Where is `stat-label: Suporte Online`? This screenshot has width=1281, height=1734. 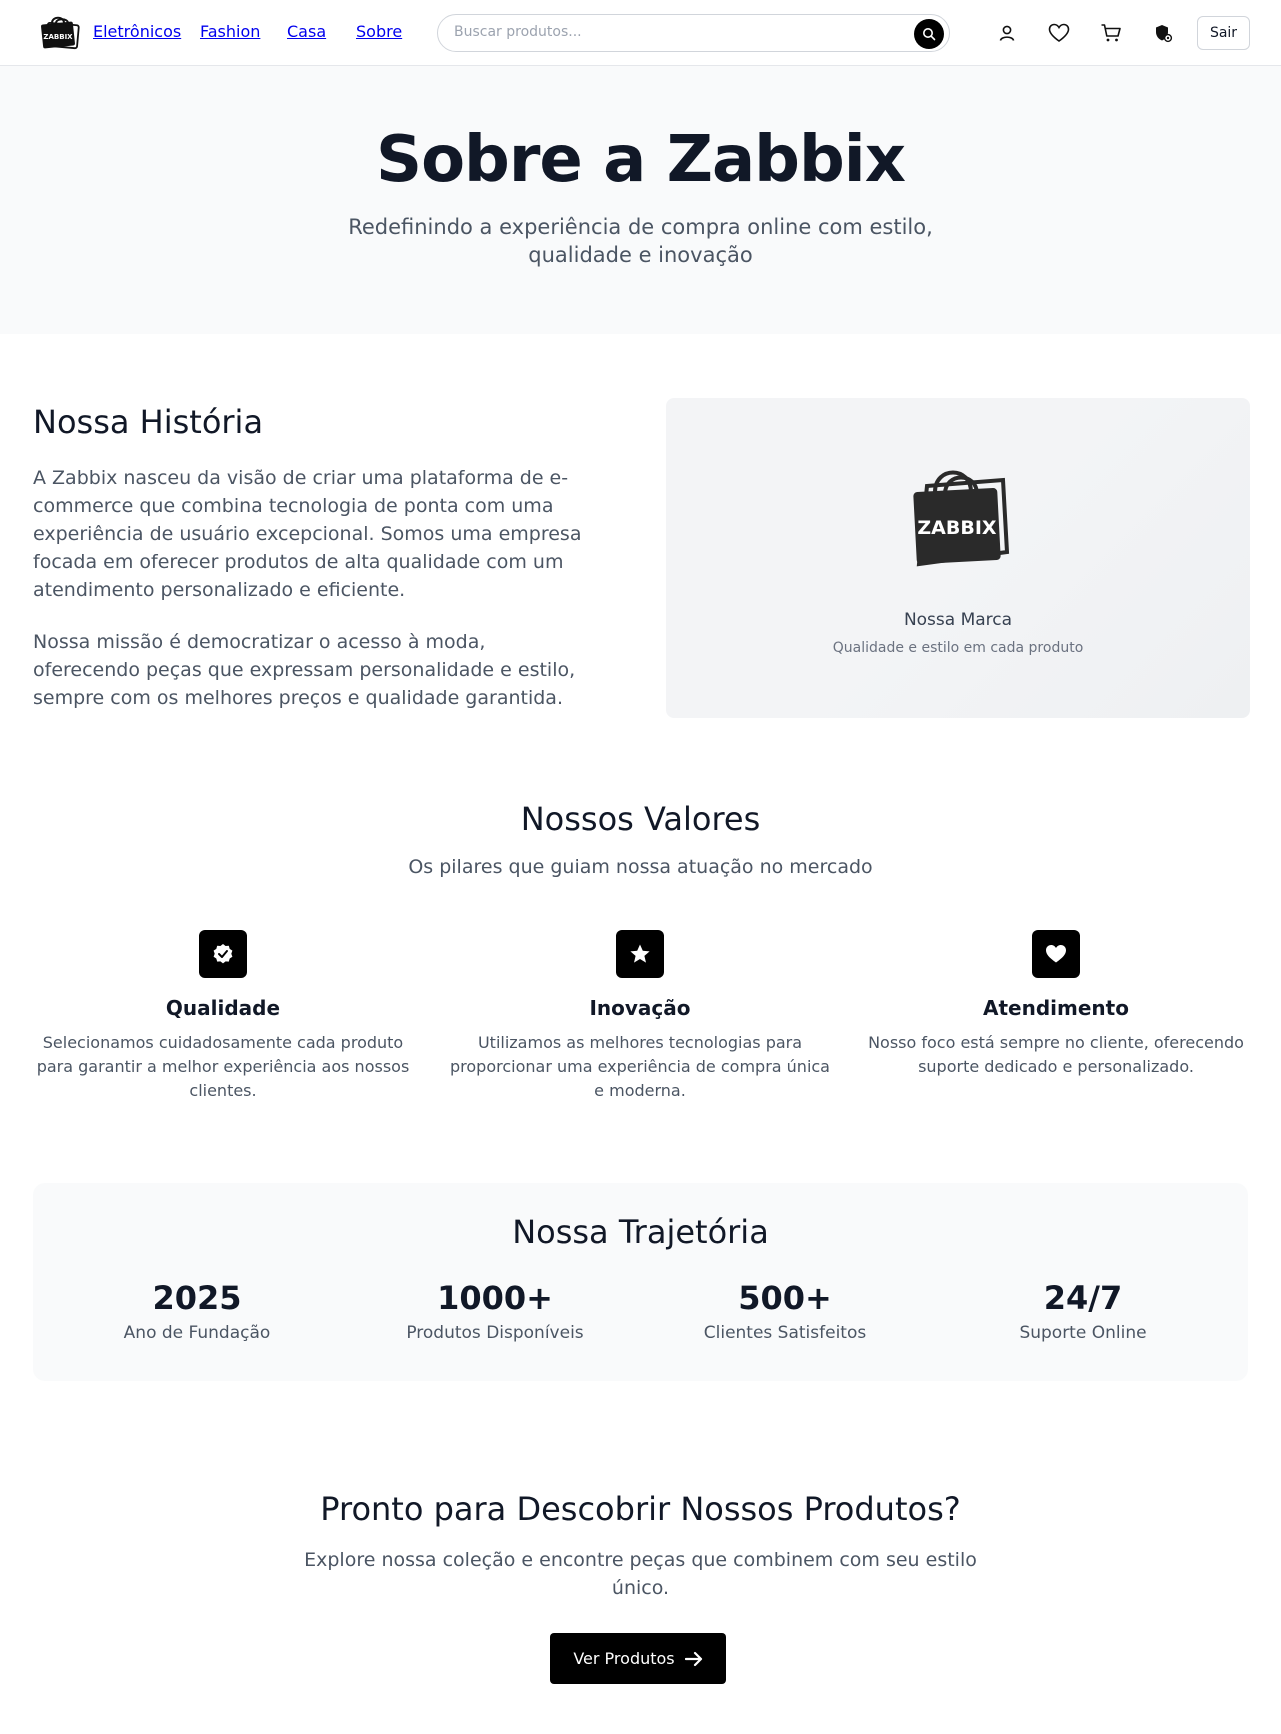 stat-label: Suporte Online is located at coordinates (1083, 1333).